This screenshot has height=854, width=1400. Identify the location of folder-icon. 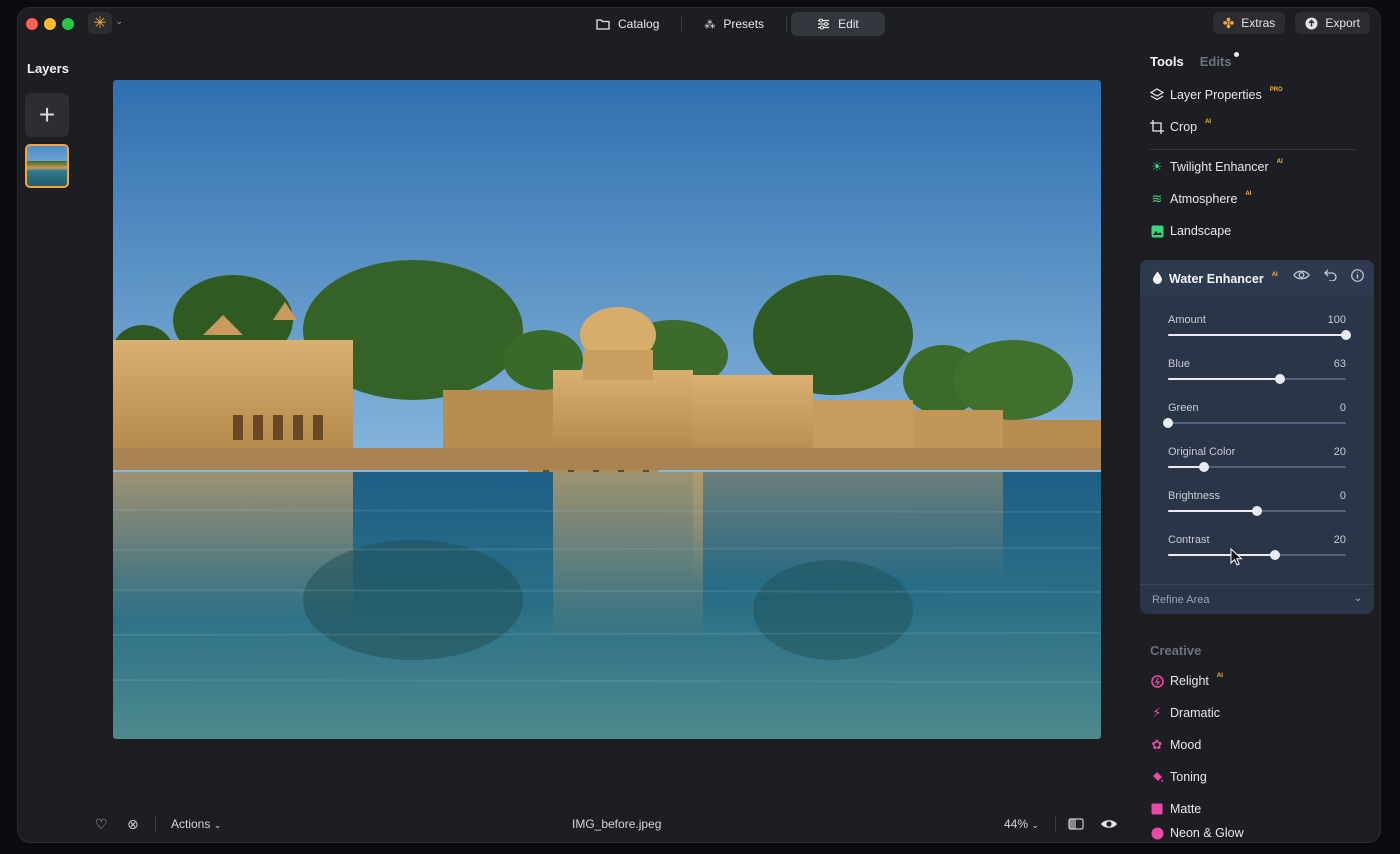
(603, 24).